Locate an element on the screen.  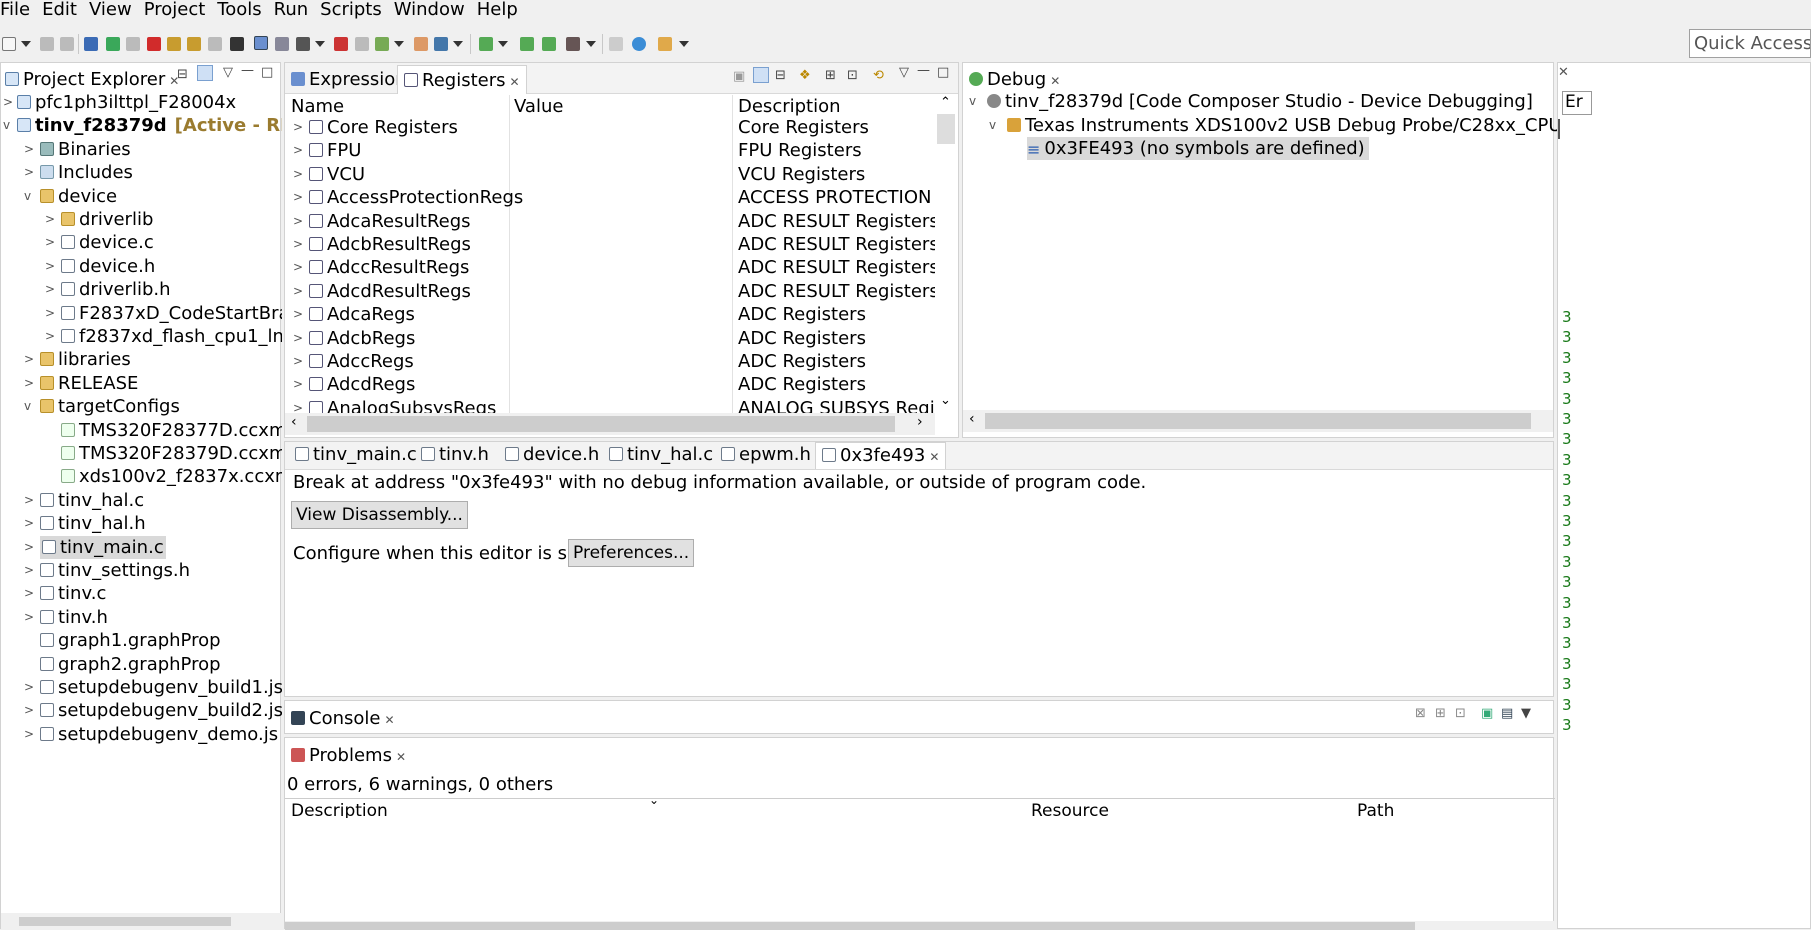
menu-scripts: Scripts is located at coordinates (351, 10).